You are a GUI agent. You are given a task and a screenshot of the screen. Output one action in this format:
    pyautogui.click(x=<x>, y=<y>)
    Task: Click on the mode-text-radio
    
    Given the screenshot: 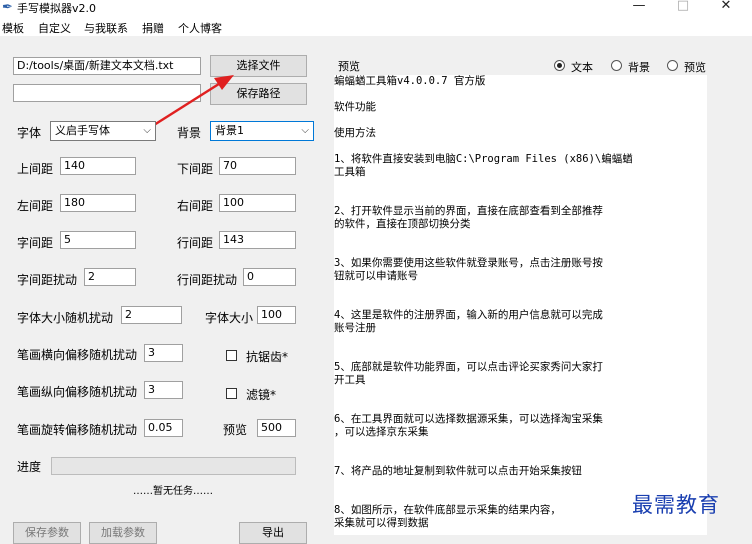 What is the action you would take?
    pyautogui.click(x=559, y=65)
    